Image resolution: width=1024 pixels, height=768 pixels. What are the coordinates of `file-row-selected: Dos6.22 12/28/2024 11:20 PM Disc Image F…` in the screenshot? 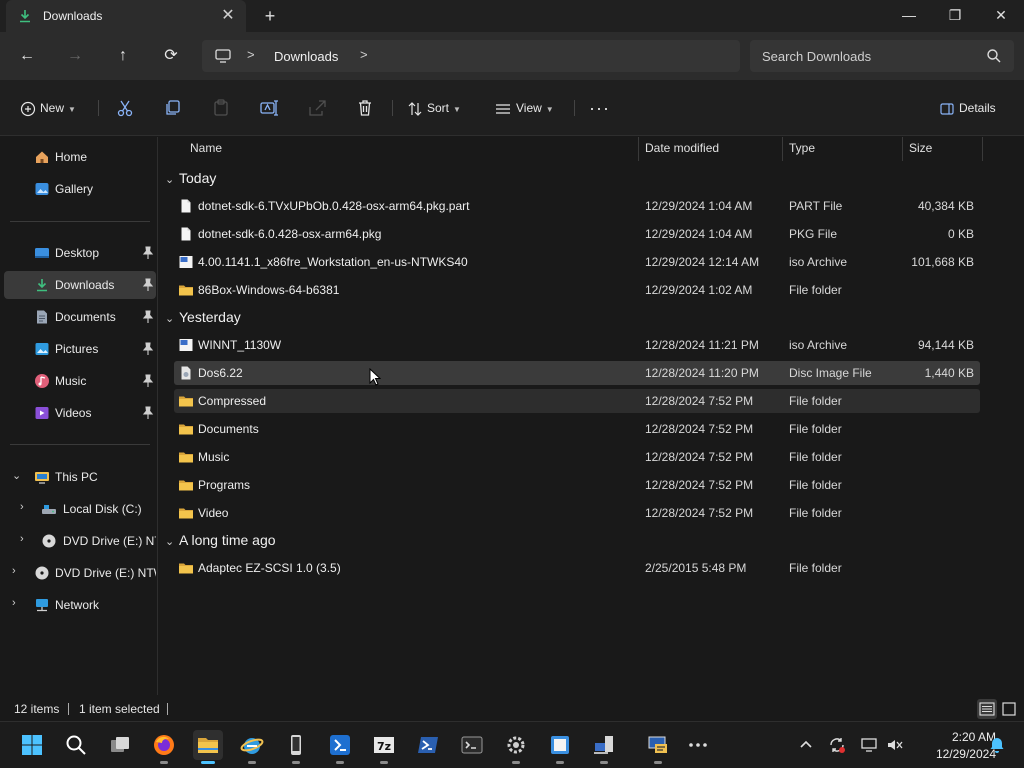 It's located at (577, 373).